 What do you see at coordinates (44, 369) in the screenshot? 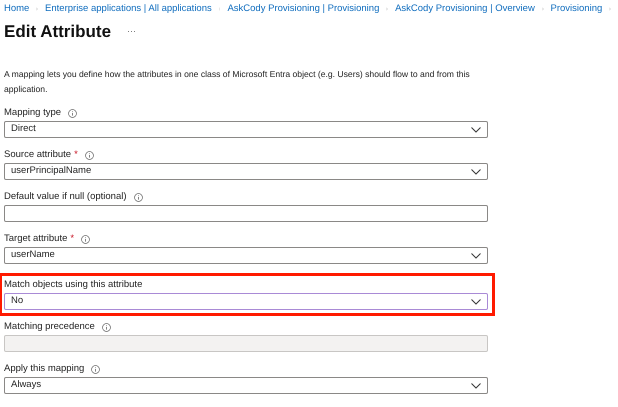
I see `field-label: Apply this mapping` at bounding box center [44, 369].